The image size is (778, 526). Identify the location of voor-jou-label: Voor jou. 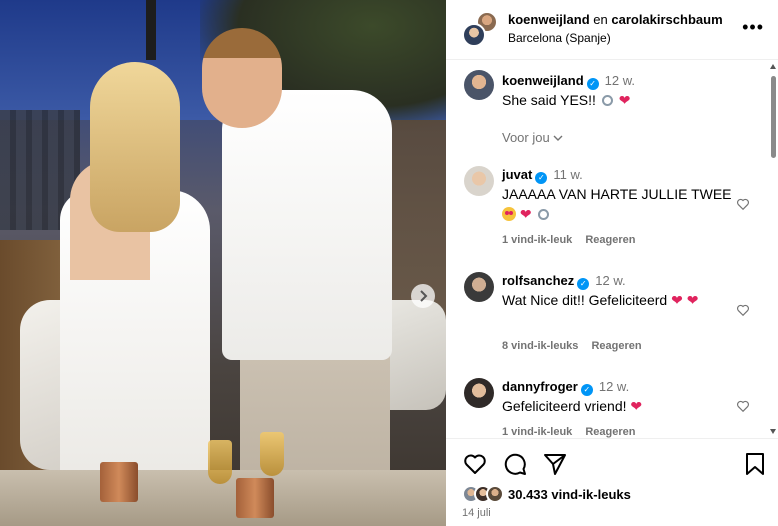
(526, 137).